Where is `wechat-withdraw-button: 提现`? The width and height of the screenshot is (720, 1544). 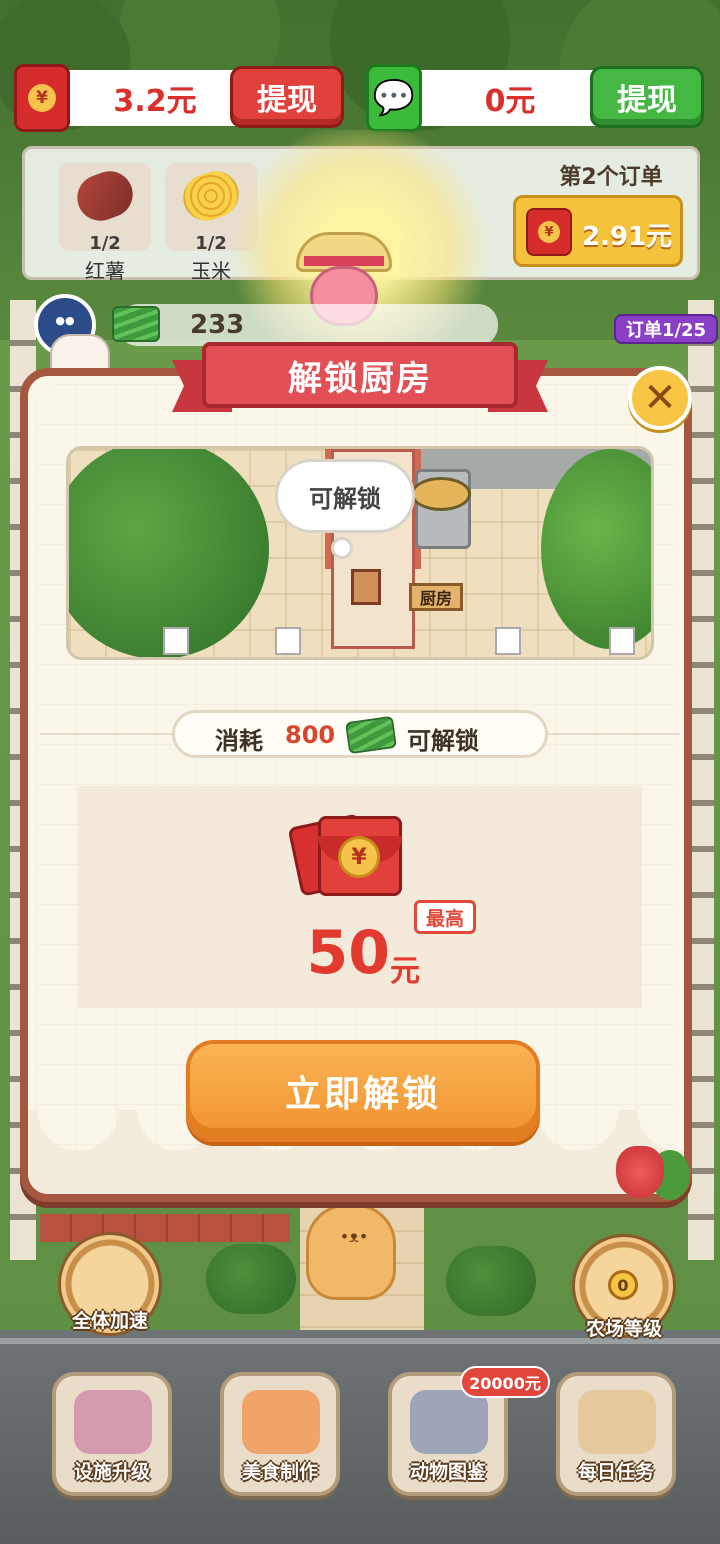 wechat-withdraw-button: 提现 is located at coordinates (647, 97).